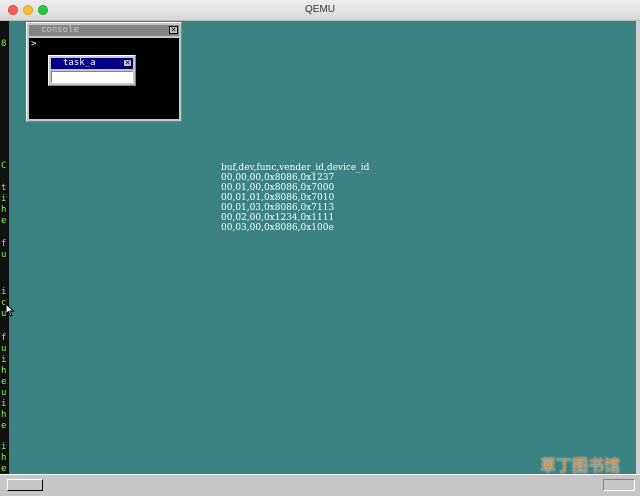  Describe the element at coordinates (278, 178) in the screenshot. I see `pci-row: 00,00,00,0x8086,0x1237` at that location.